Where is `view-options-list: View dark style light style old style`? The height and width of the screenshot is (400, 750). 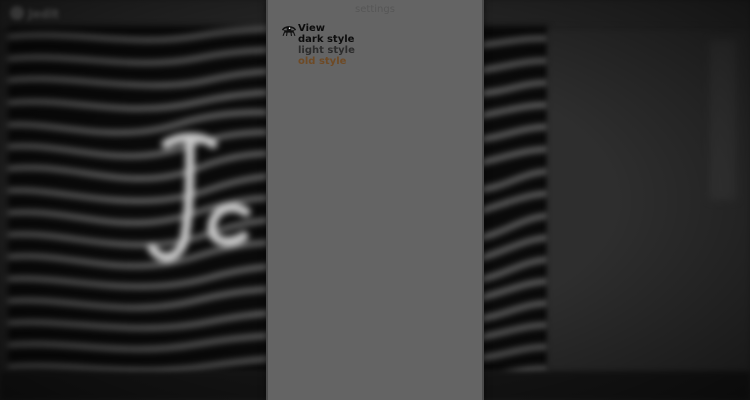
view-options-list: View dark style light style old style is located at coordinates (326, 45).